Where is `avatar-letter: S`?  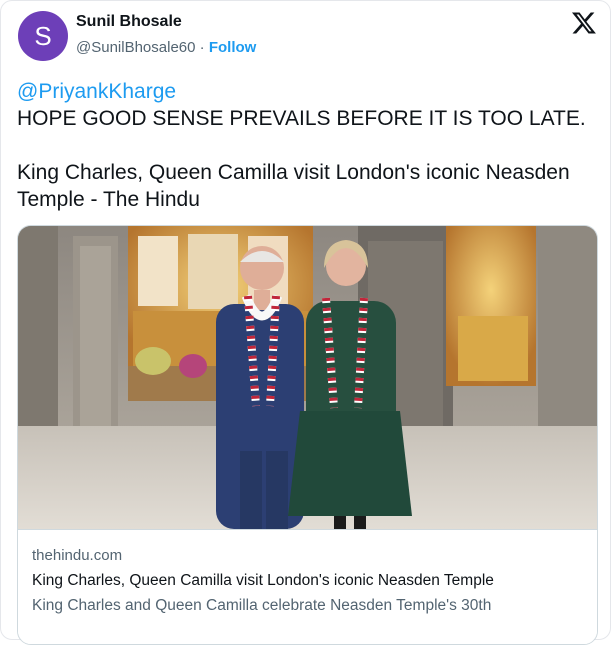 avatar-letter: S is located at coordinates (43, 36).